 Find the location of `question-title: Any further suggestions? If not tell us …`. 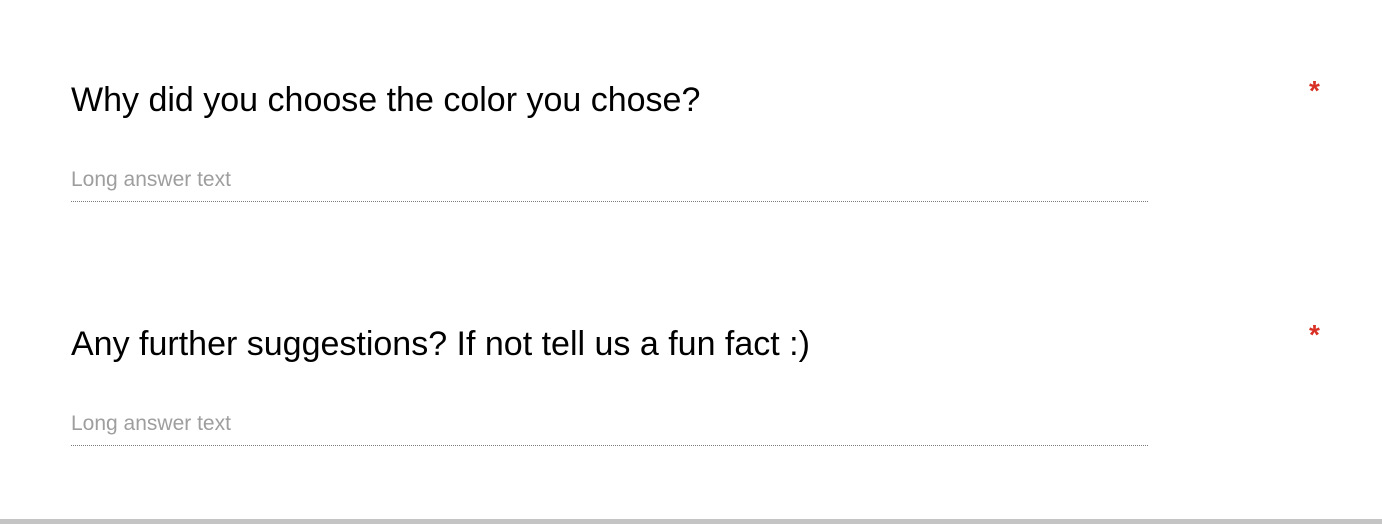

question-title: Any further suggestions? If not tell us … is located at coordinates (440, 344).